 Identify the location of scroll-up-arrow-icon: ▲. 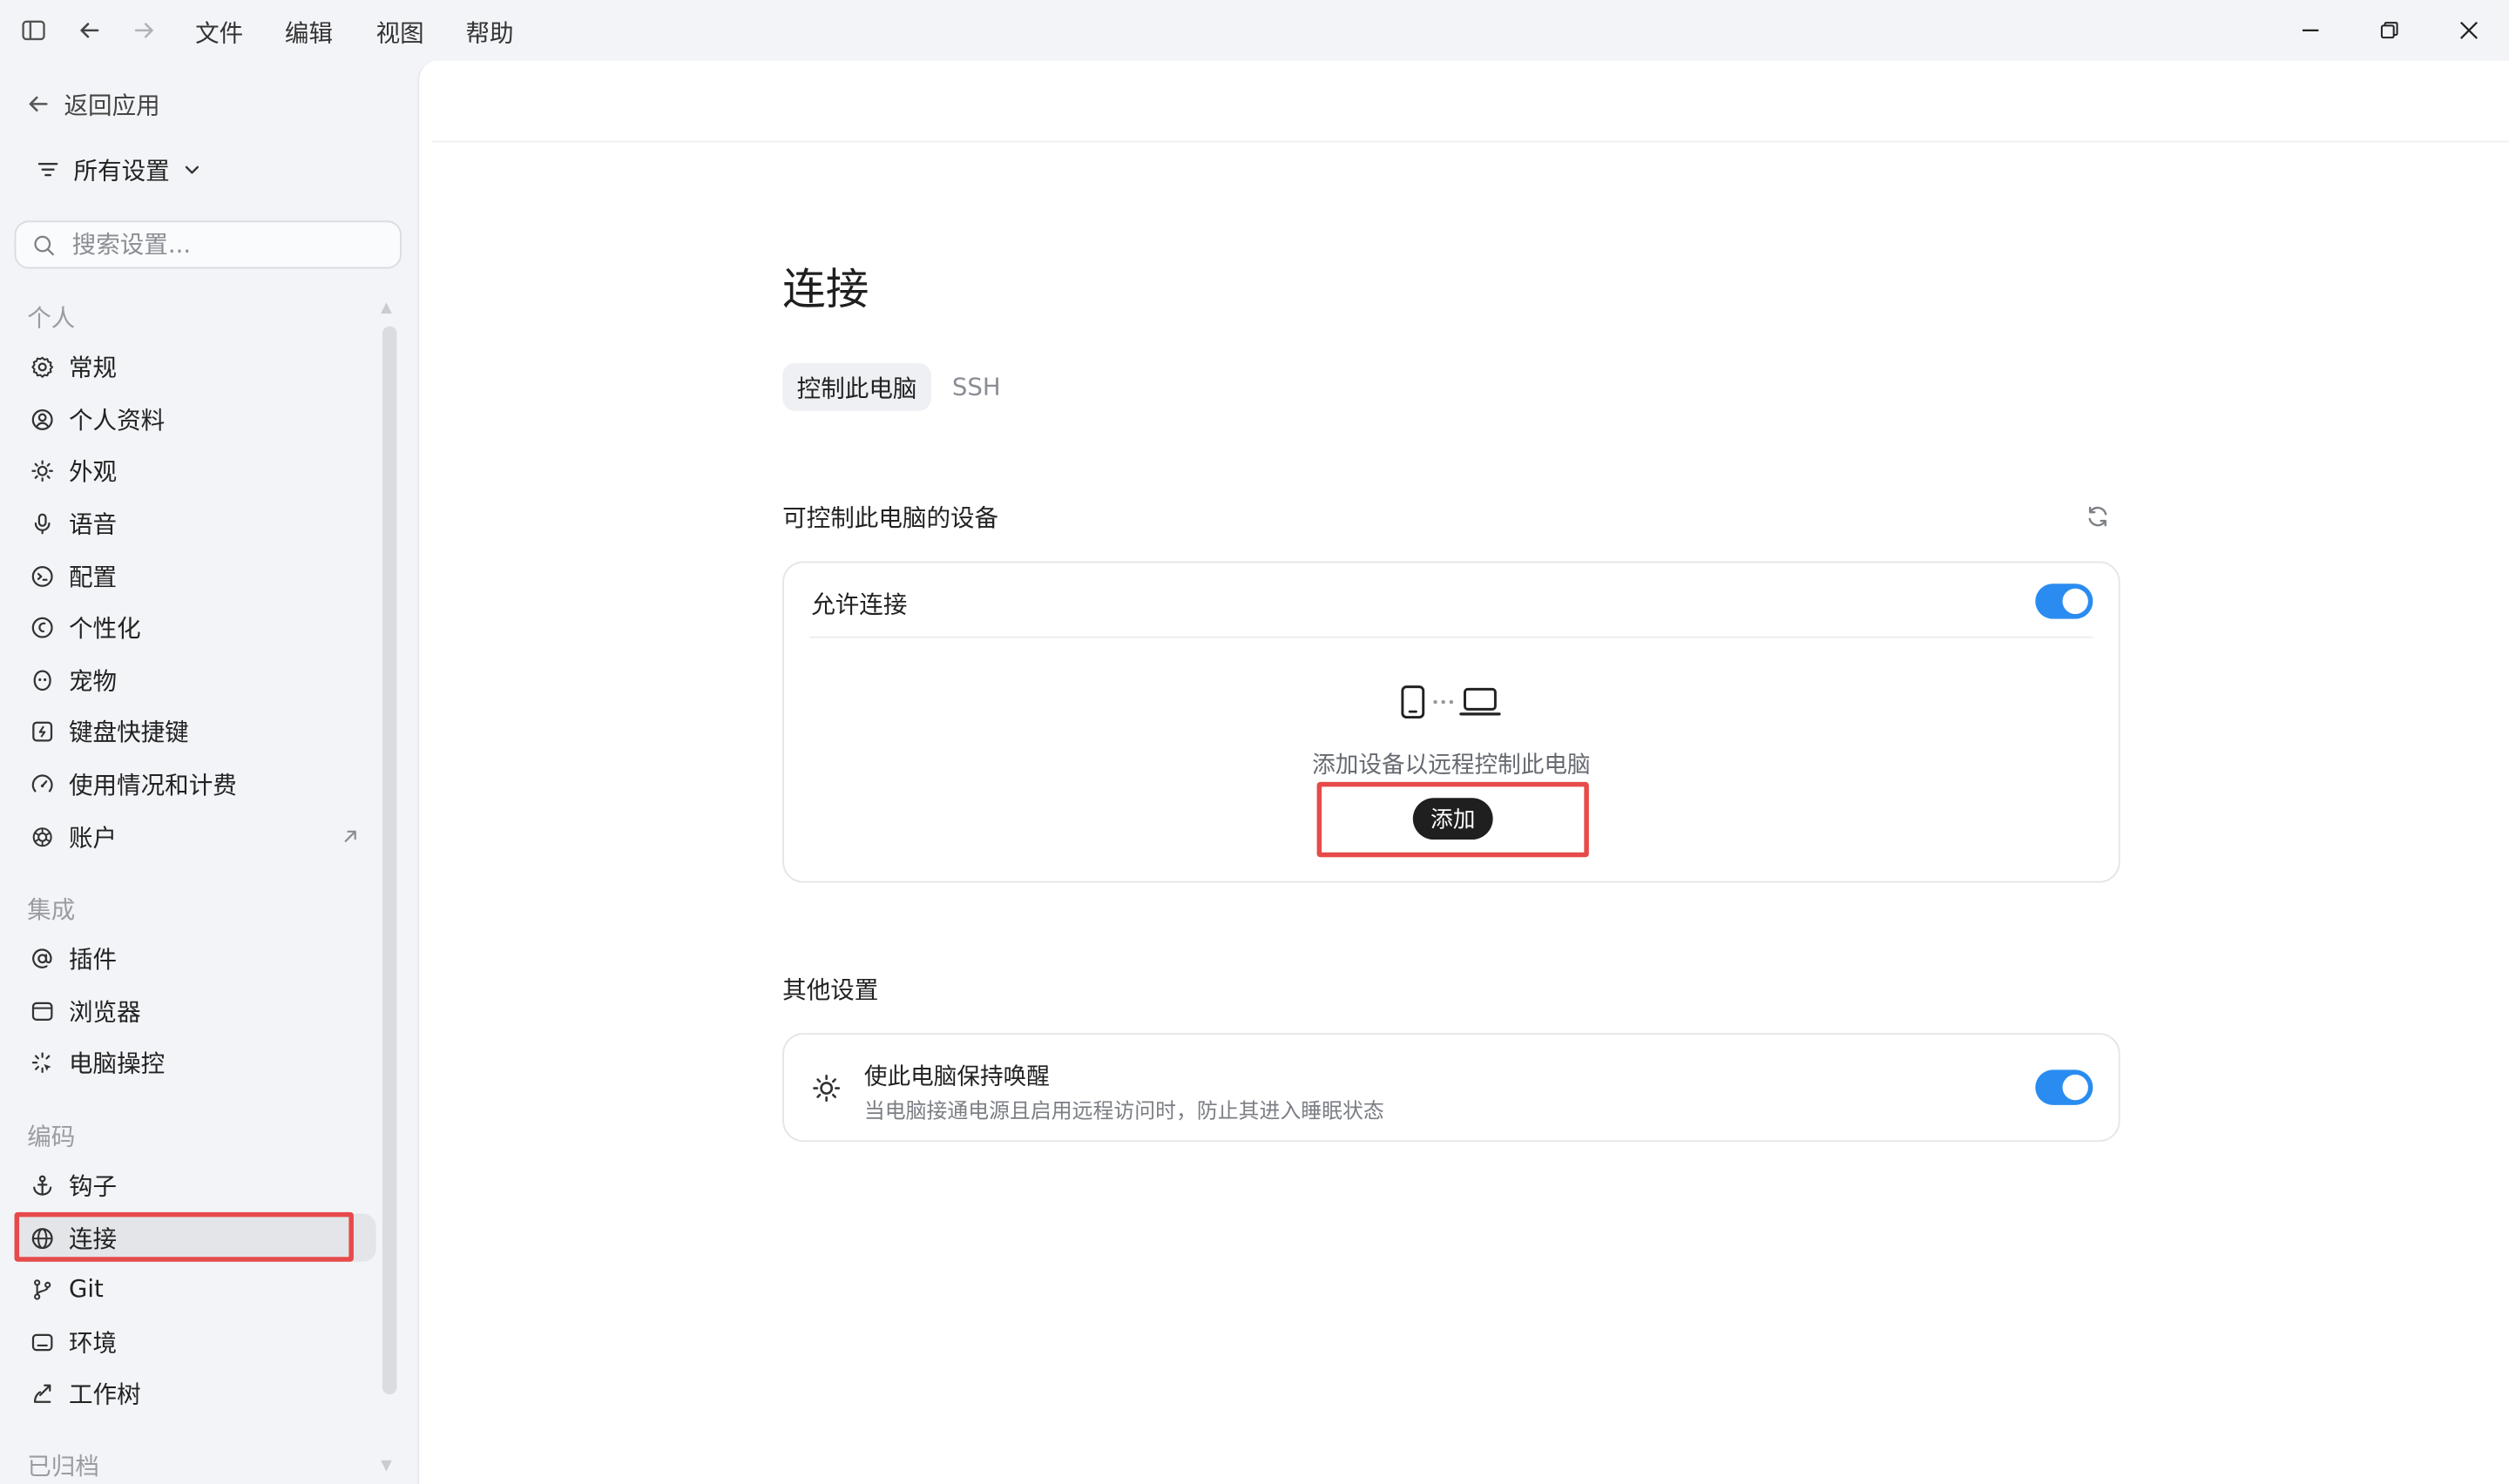
(386, 308).